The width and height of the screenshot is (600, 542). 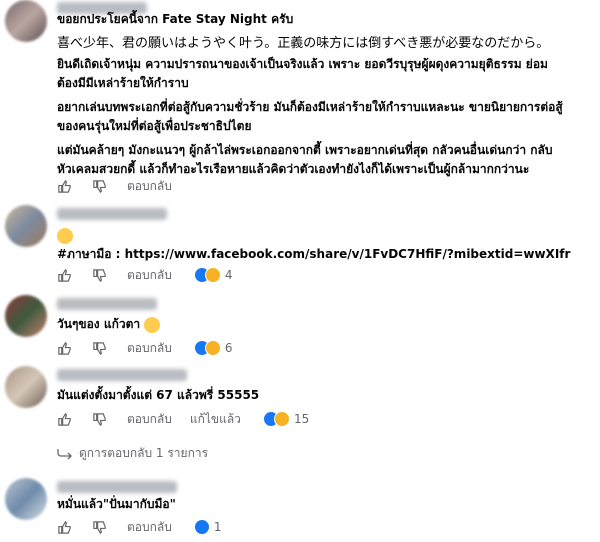 I want to click on comment-actions: ตอบกลับ, so click(x=123, y=186).